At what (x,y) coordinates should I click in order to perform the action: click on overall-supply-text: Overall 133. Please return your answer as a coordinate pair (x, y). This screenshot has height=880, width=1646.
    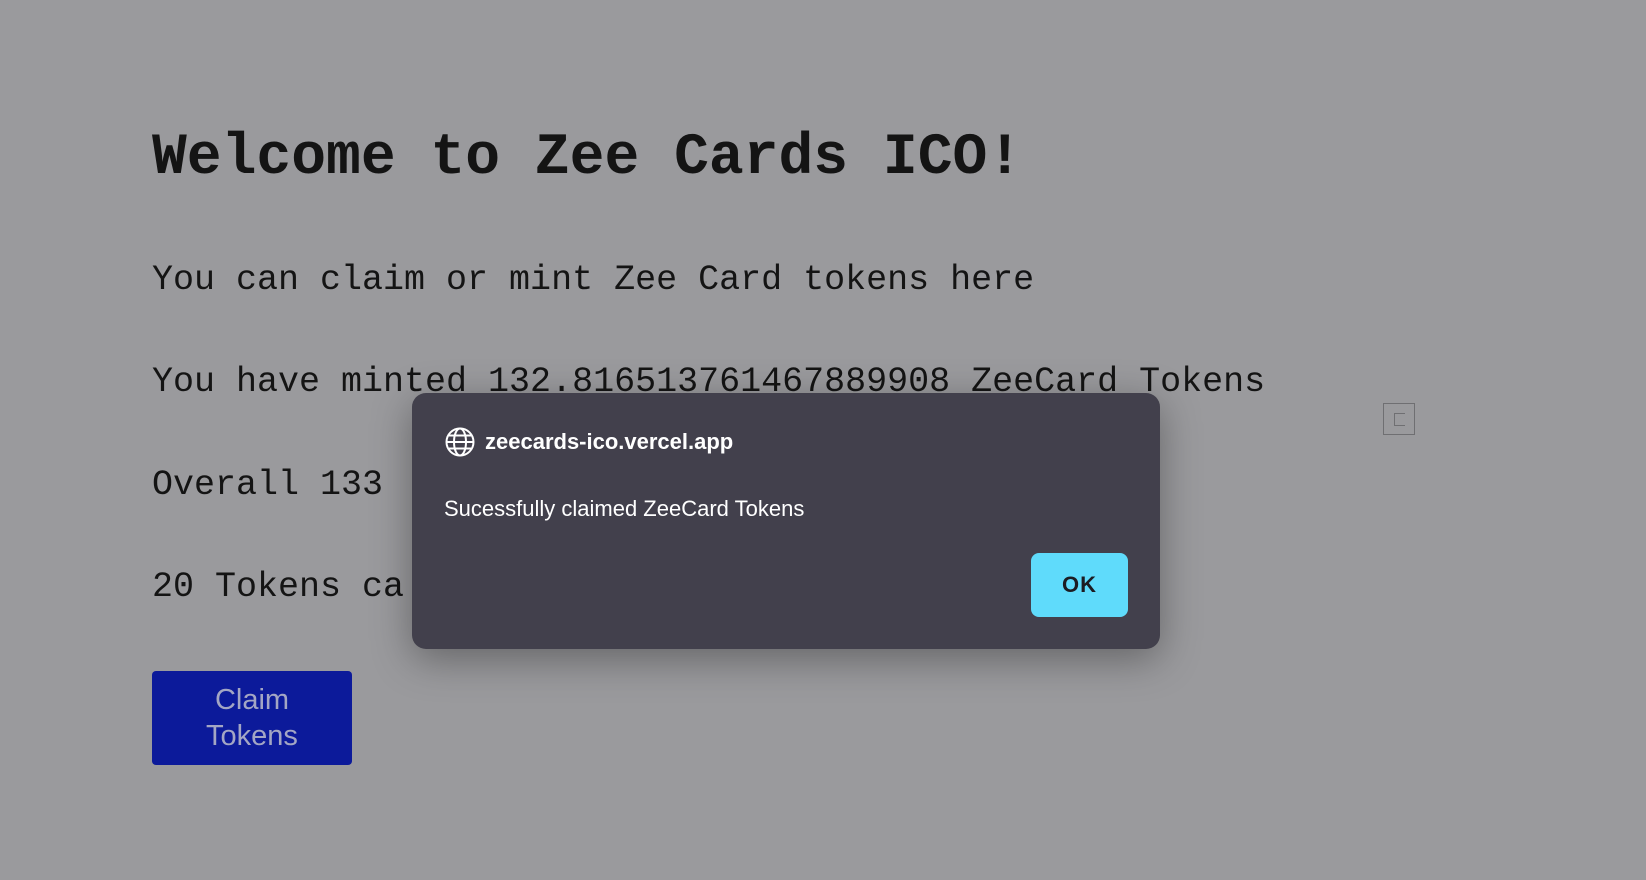
    Looking at the image, I should click on (268, 485).